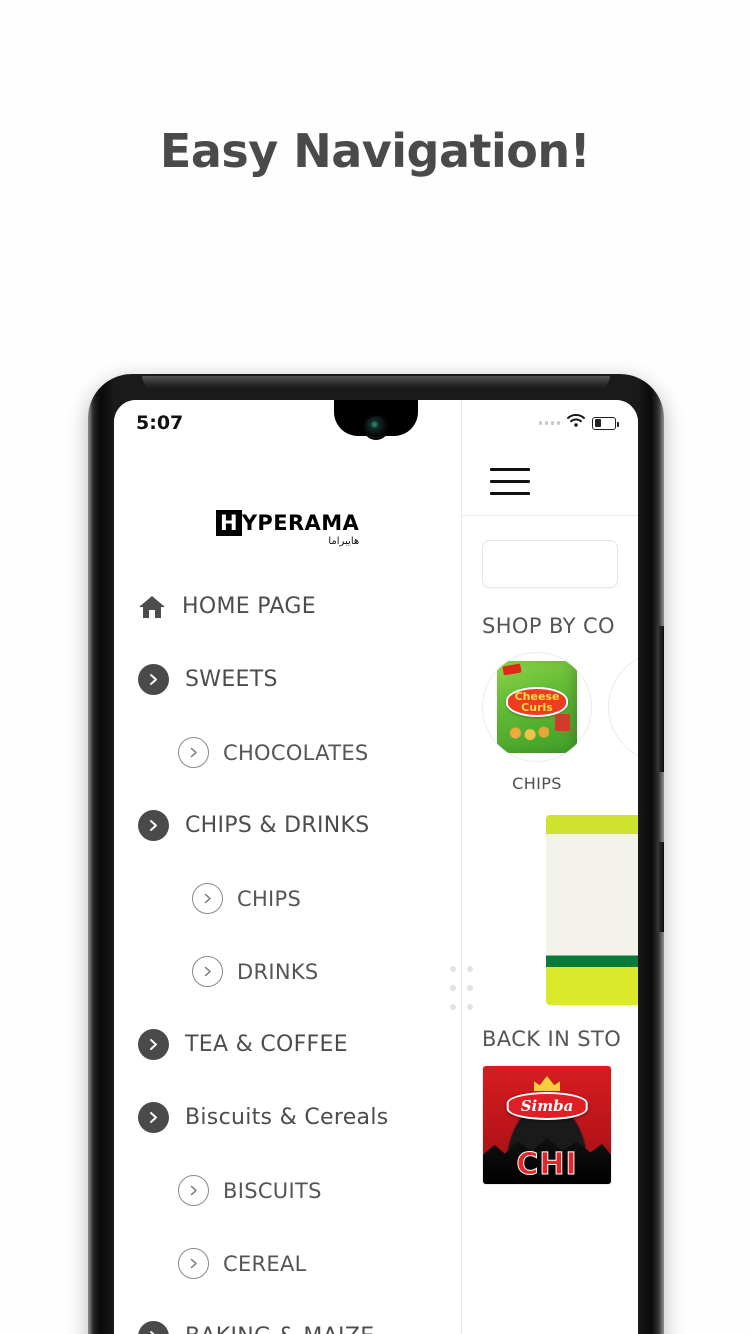 The height and width of the screenshot is (1334, 750). I want to click on simba-chips-bag-image: Simba CHI, so click(547, 1125).